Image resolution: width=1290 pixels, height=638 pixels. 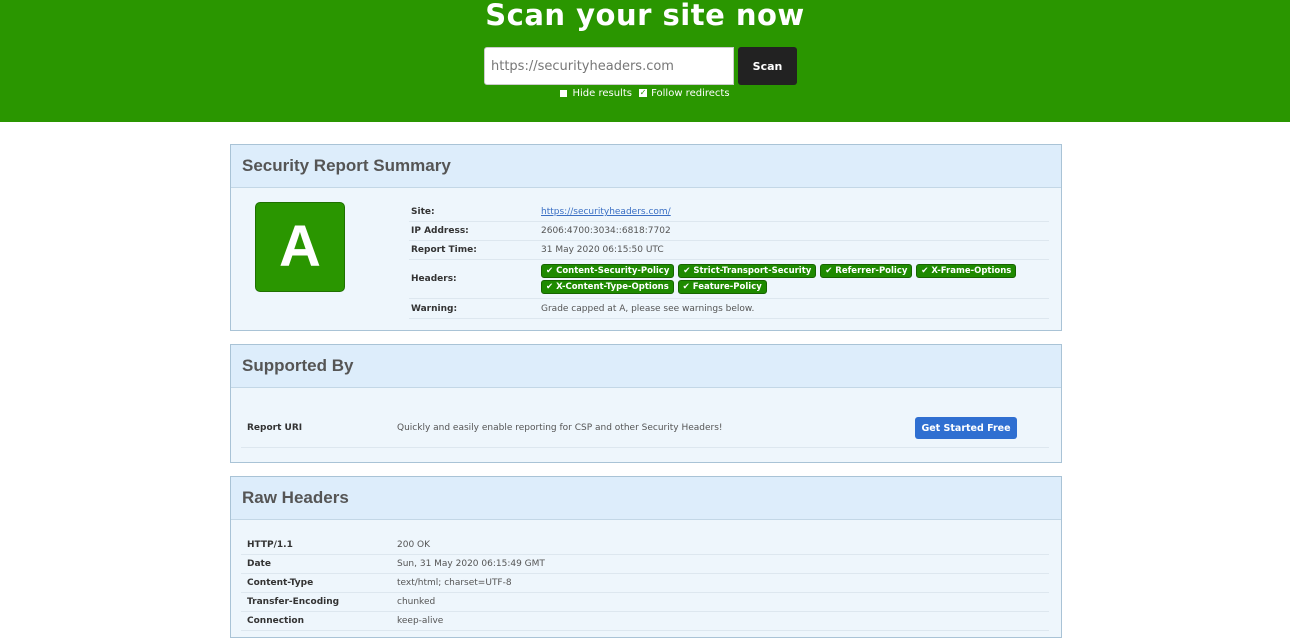 What do you see at coordinates (645, 16) in the screenshot?
I see `hero-title: Scan your site now` at bounding box center [645, 16].